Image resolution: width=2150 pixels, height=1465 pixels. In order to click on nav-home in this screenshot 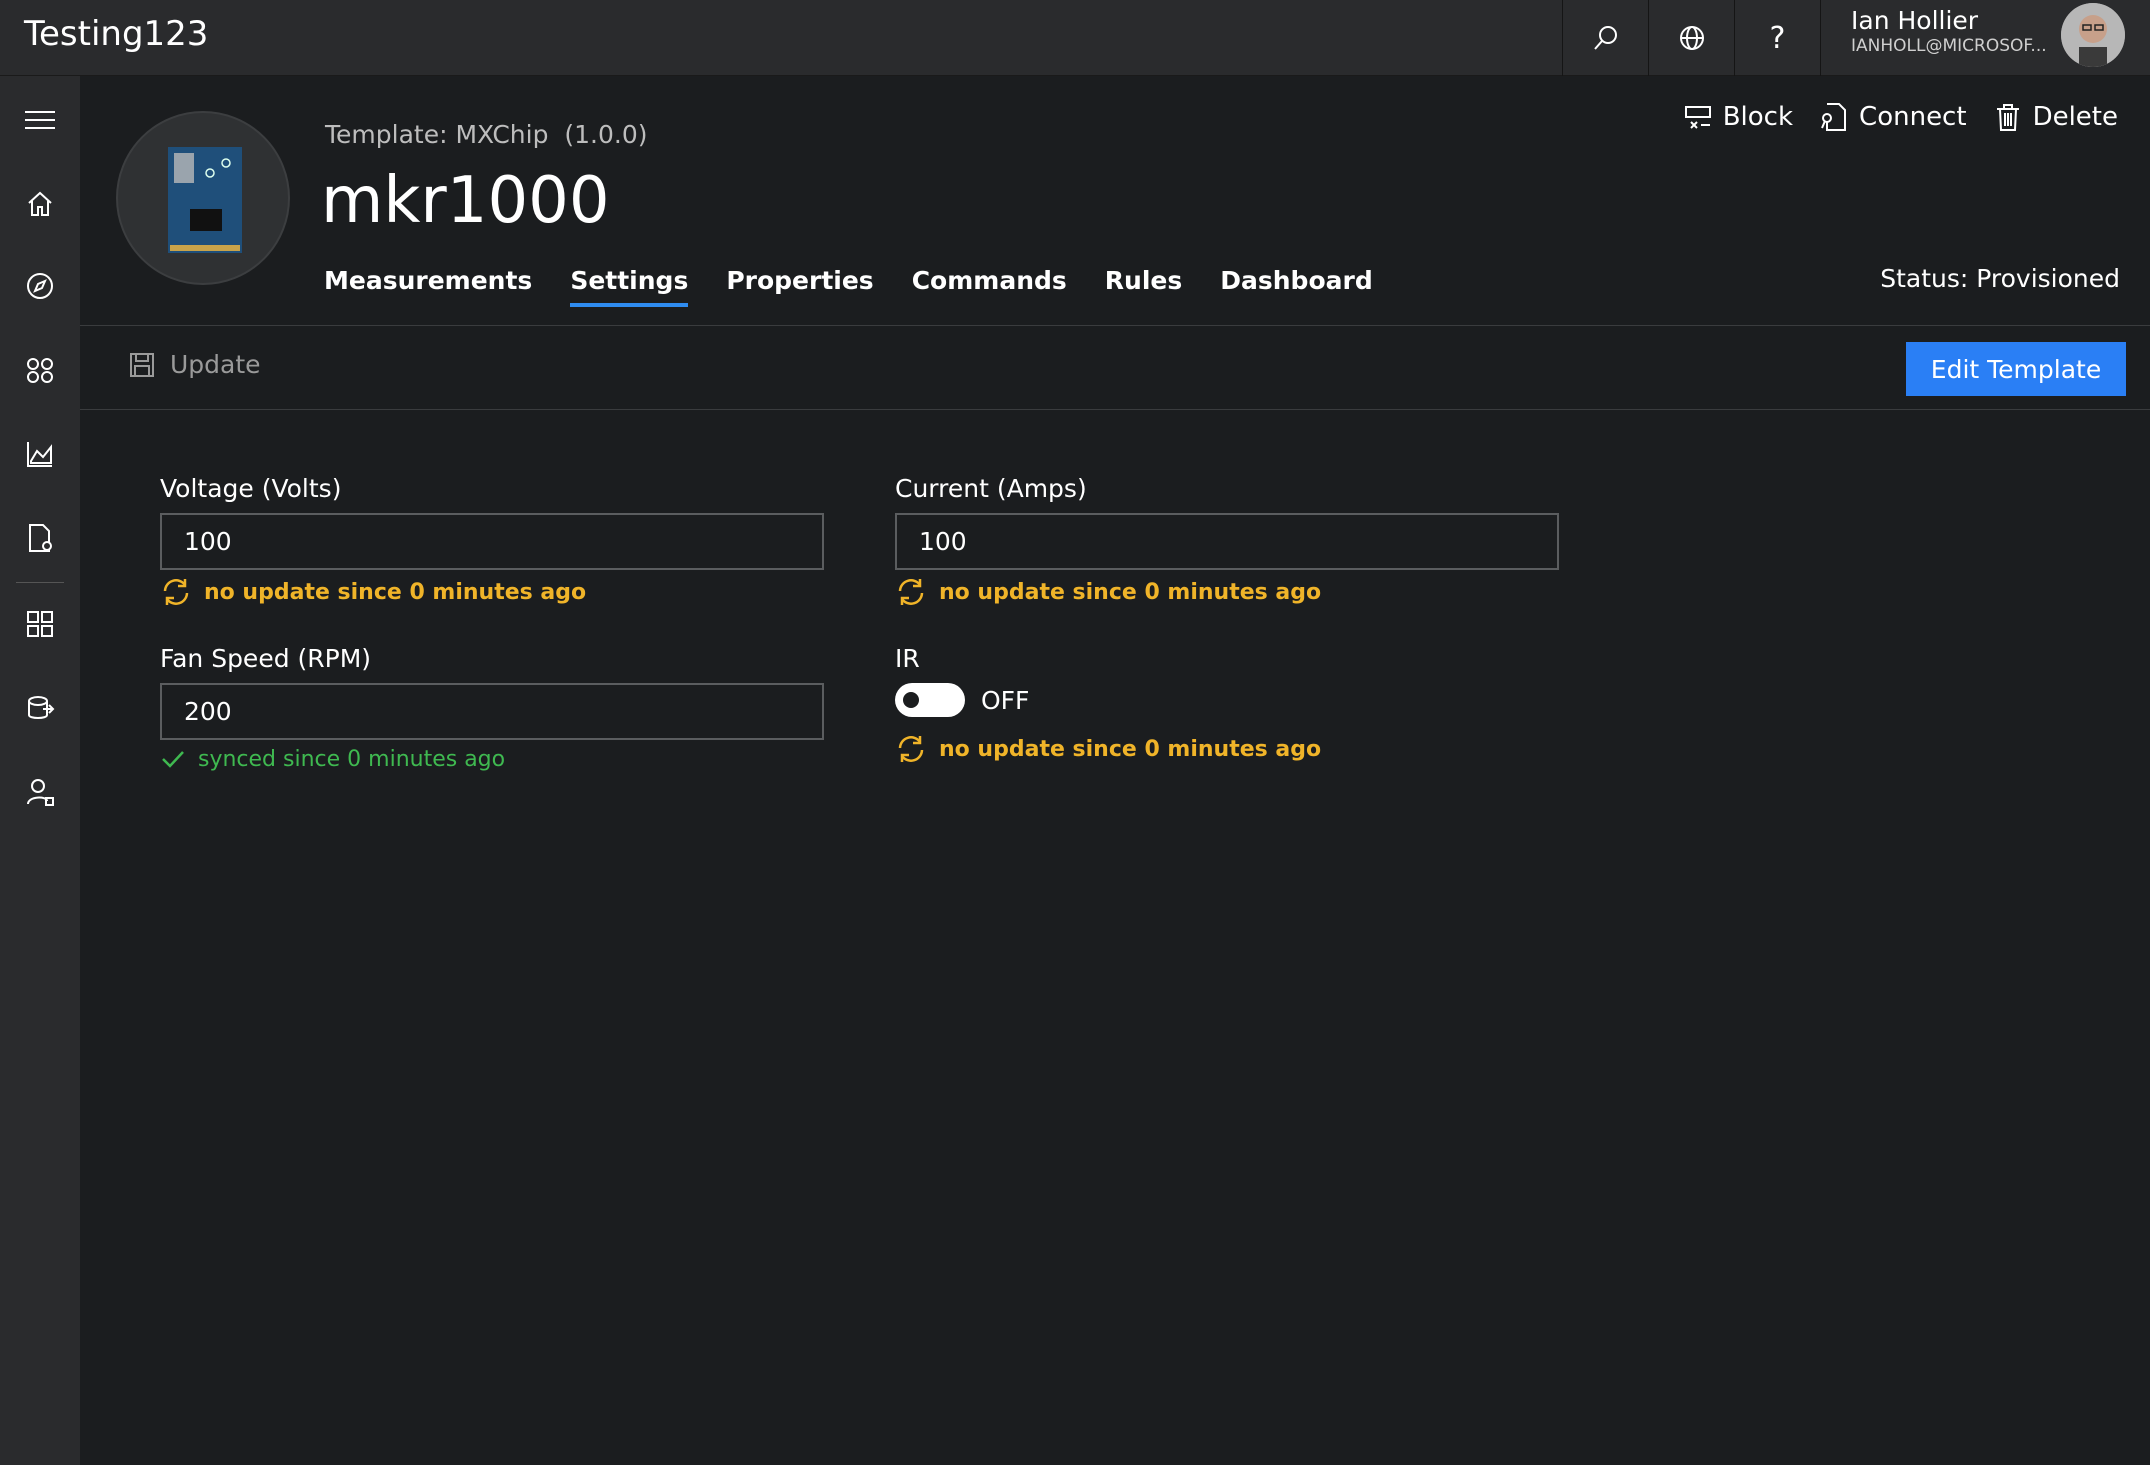, I will do `click(40, 204)`.